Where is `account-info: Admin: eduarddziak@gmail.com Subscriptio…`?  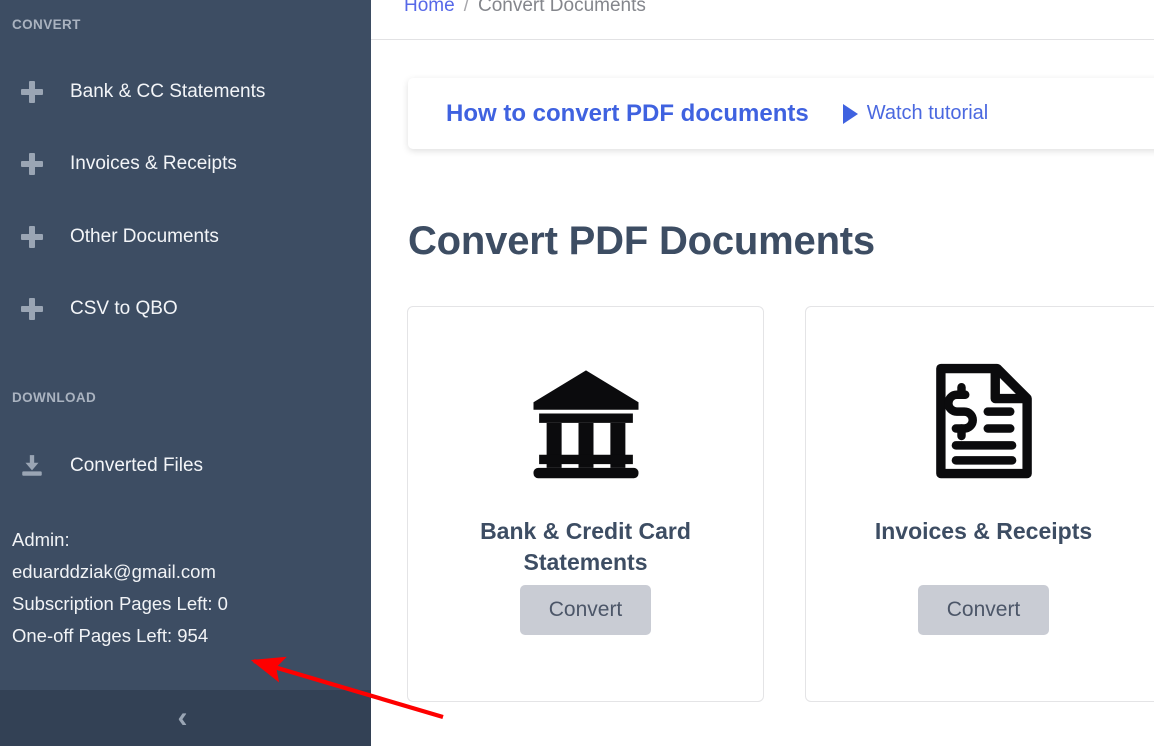 account-info: Admin: eduarddziak@gmail.com Subscriptio… is located at coordinates (187, 588).